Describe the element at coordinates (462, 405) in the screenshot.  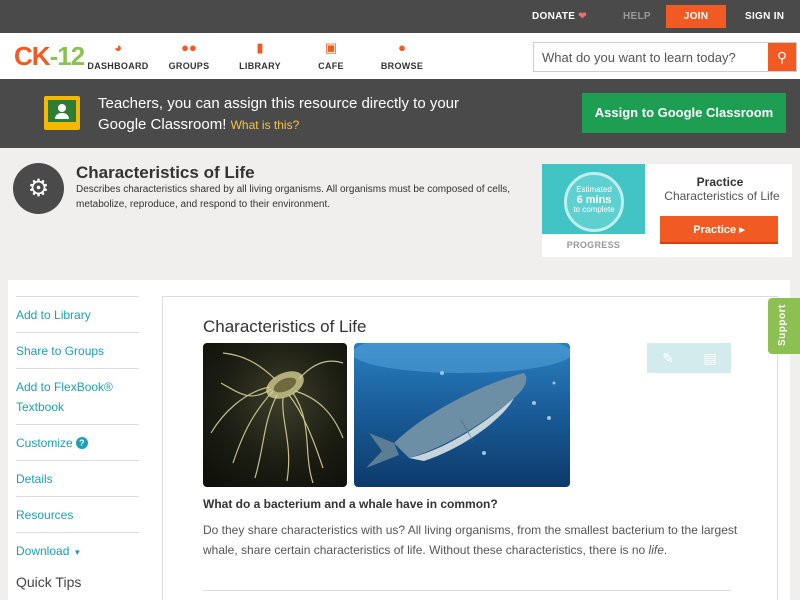
I see `whale-illustration` at that location.